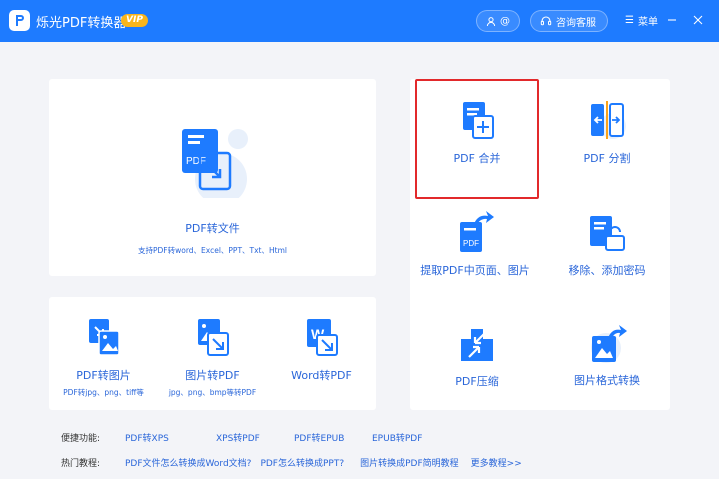 This screenshot has height=479, width=719. Describe the element at coordinates (212, 250) in the screenshot. I see `pdf-to-file-sub: 支持PDF转word、Excel、PPT、Txt、Html` at that location.